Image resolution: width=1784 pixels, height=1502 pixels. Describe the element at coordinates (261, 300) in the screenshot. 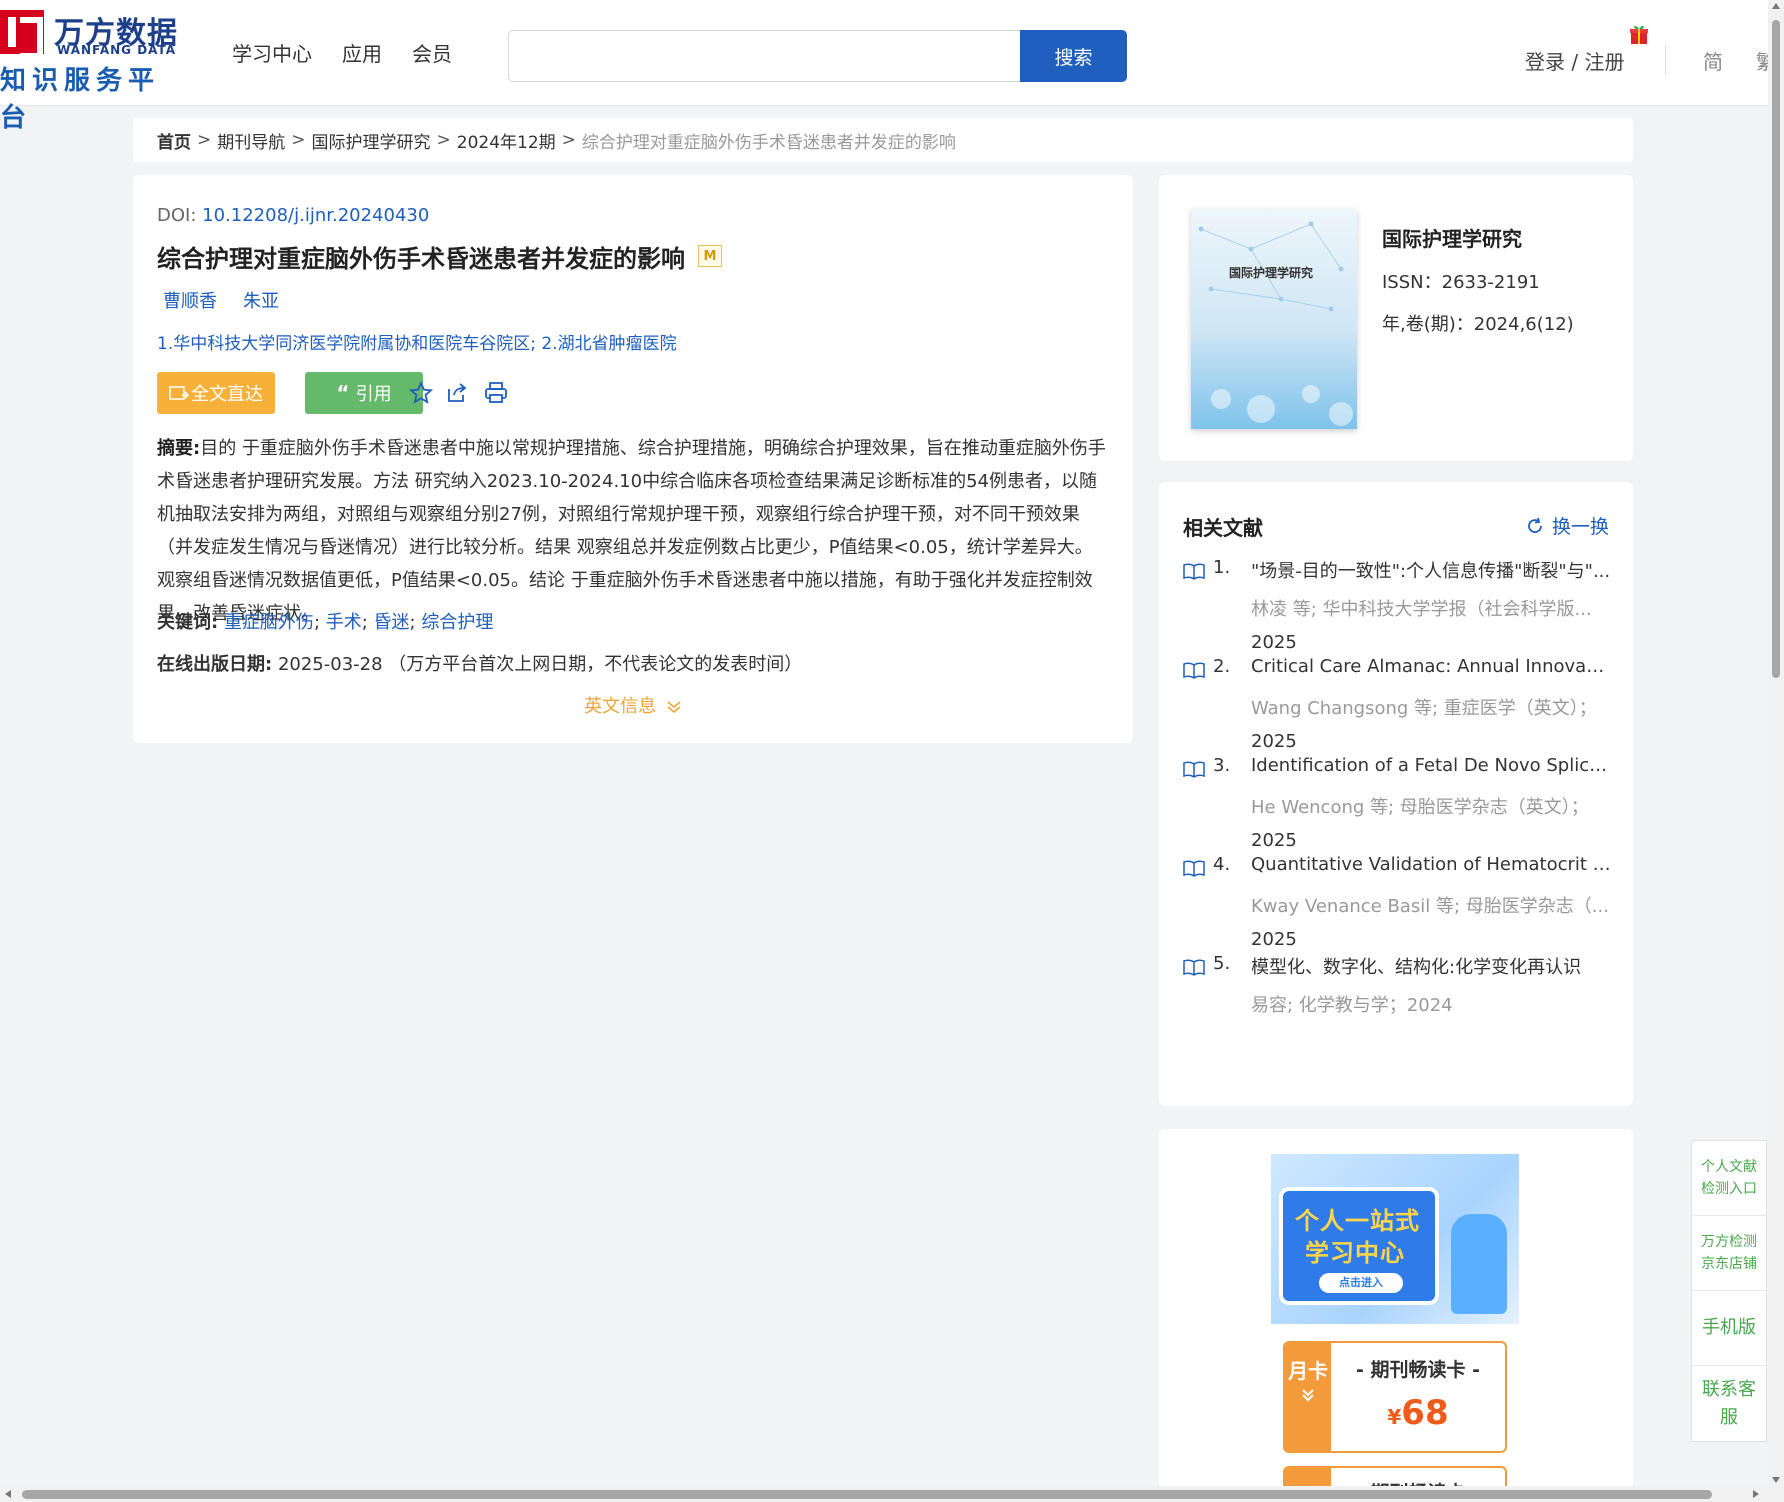

I see `author-link: 朱亚` at that location.